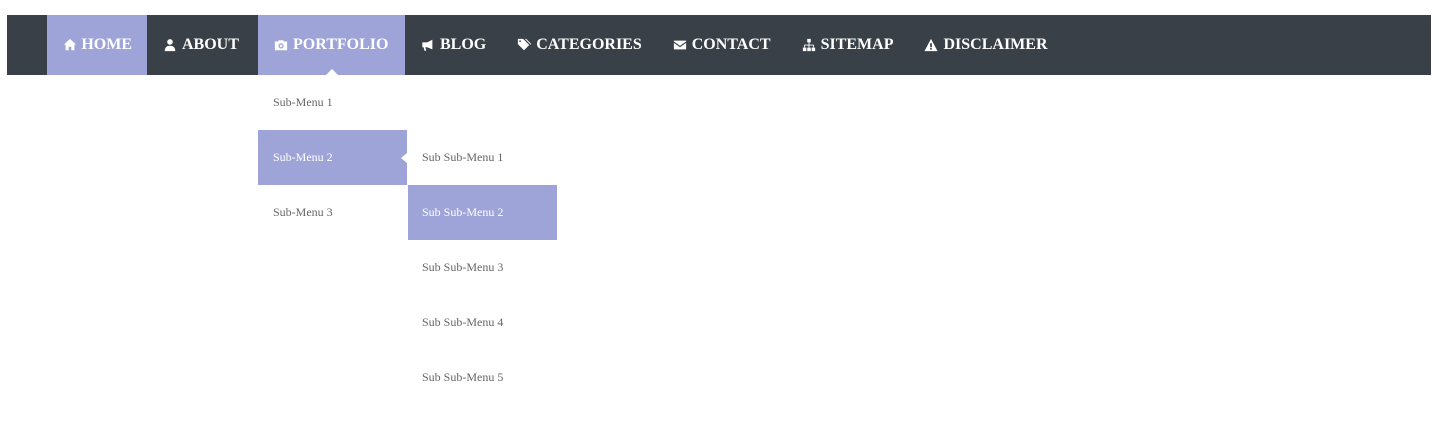  I want to click on nav-item-contact: CONTACT, so click(721, 45).